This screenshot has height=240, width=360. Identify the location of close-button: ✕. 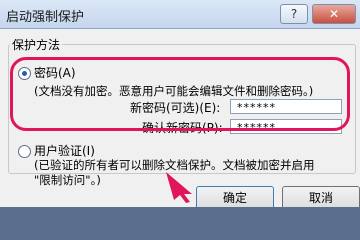
(334, 14).